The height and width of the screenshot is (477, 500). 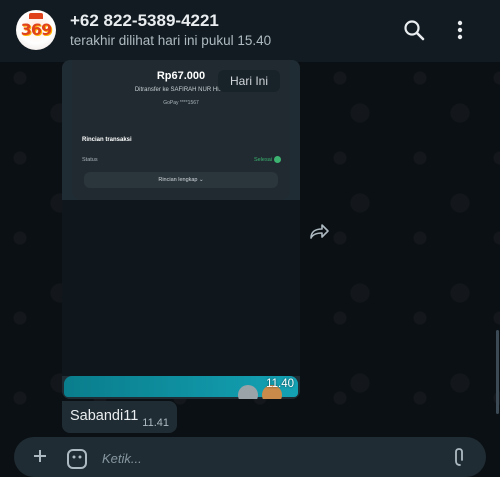 What do you see at coordinates (40, 456) in the screenshot?
I see `plus-icon` at bounding box center [40, 456].